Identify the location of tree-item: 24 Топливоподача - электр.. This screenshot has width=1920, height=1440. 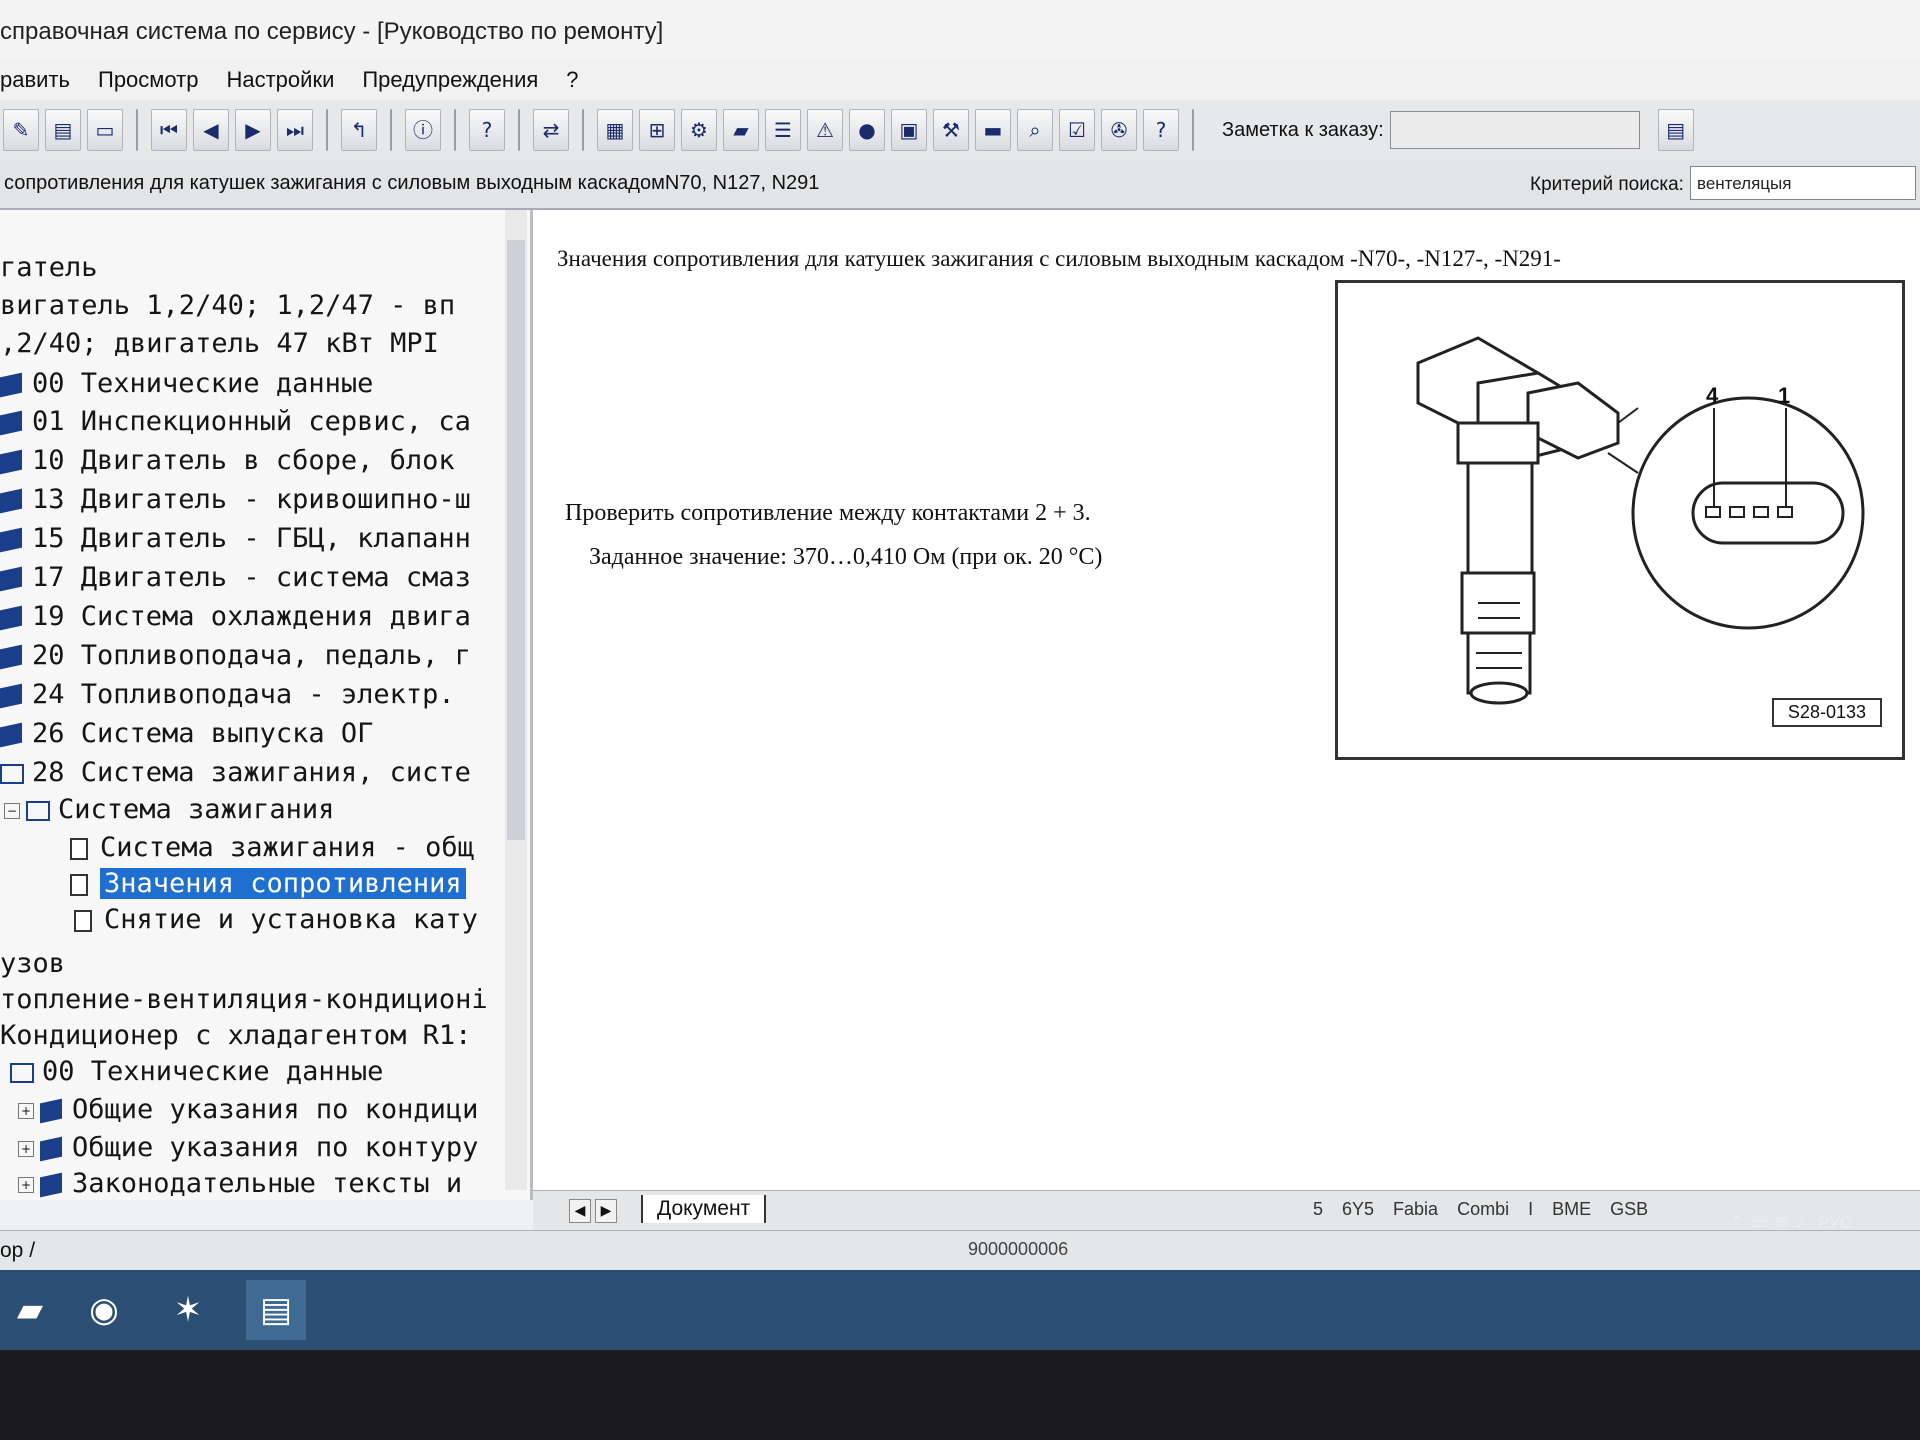
(227, 695).